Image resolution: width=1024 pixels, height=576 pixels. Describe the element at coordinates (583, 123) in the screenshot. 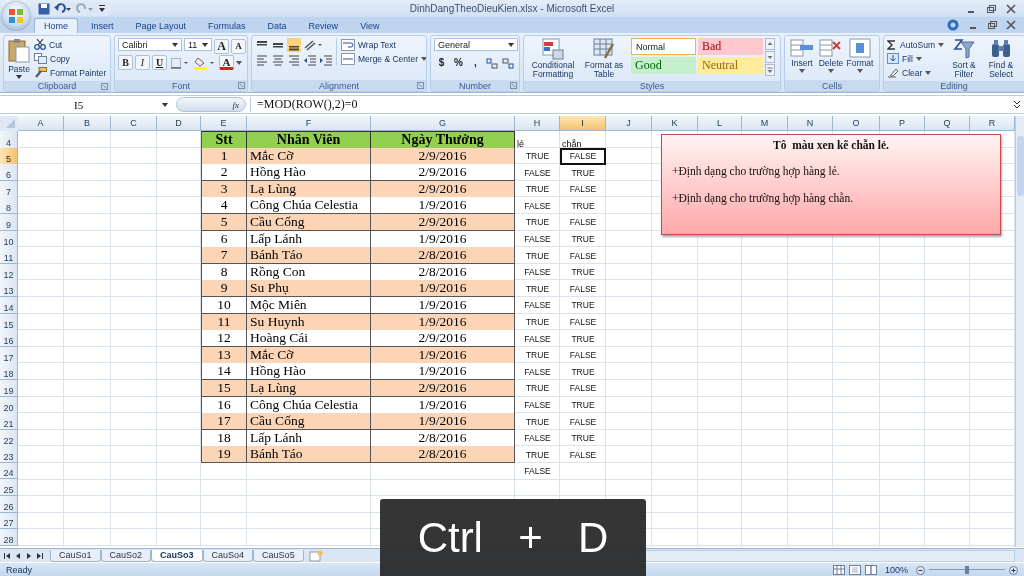

I see `column-header: I` at that location.